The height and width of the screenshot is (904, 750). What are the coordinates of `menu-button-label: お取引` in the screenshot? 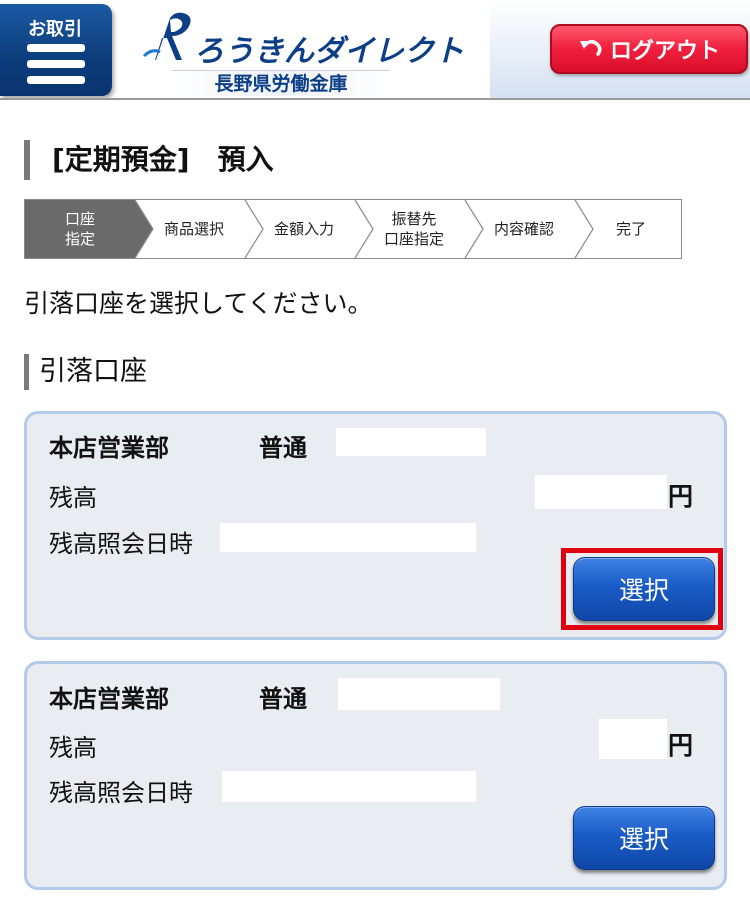 It's located at (55, 29).